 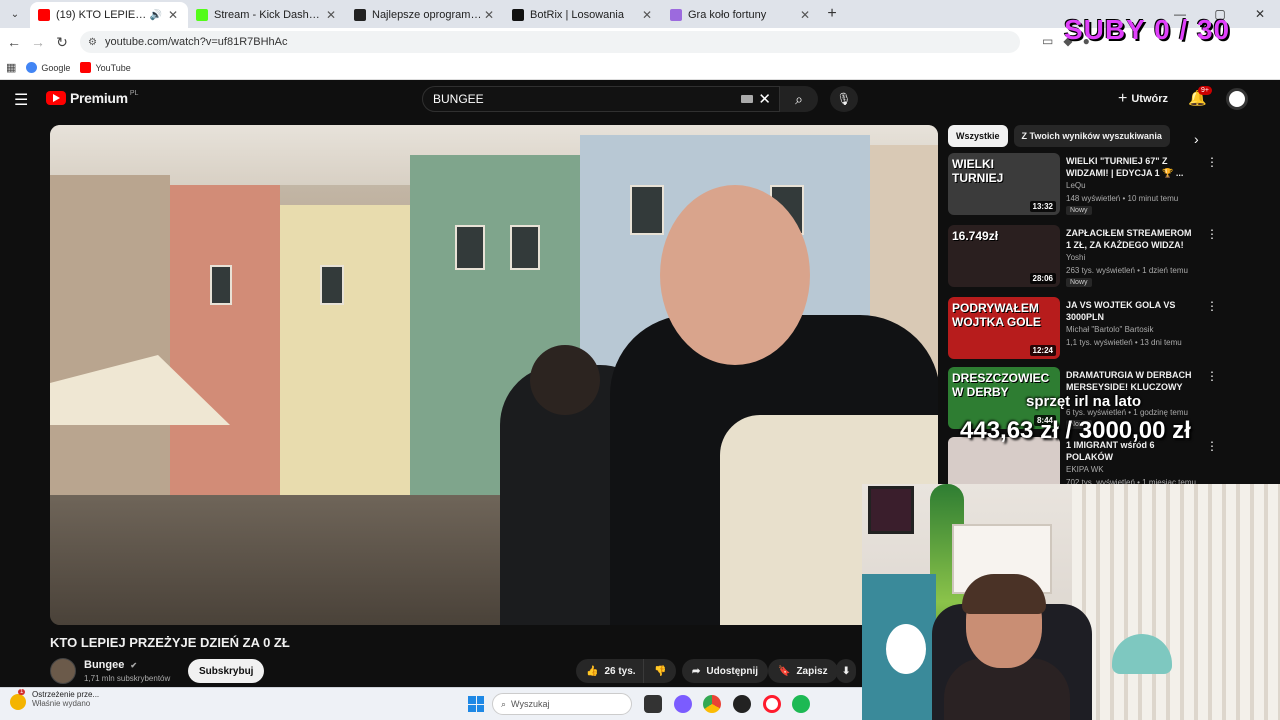 What do you see at coordinates (134, 665) in the screenshot?
I see `verified-icon: ✔` at bounding box center [134, 665].